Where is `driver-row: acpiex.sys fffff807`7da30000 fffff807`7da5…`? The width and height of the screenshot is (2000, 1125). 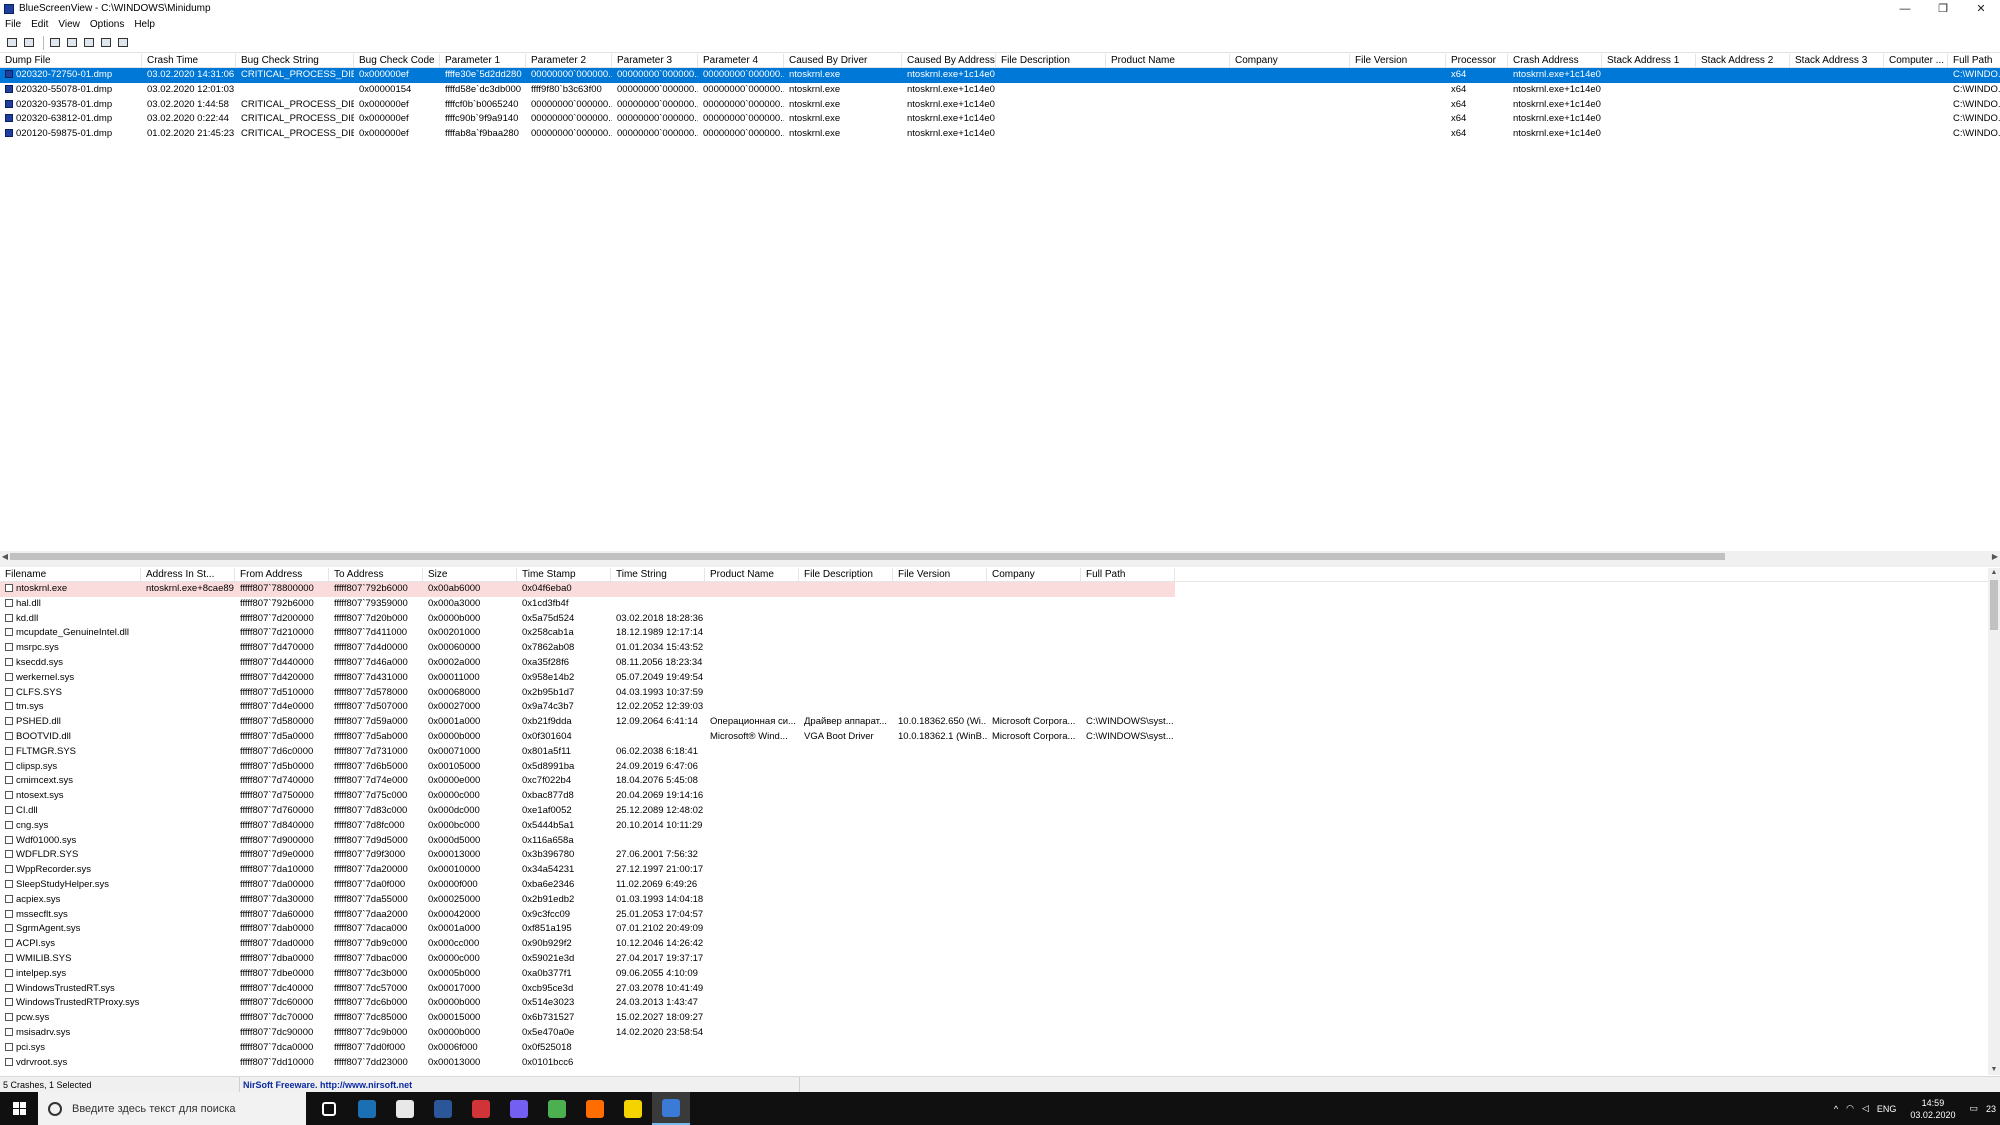 driver-row: acpiex.sys fffff807`7da30000 fffff807`7da5… is located at coordinates (994, 900).